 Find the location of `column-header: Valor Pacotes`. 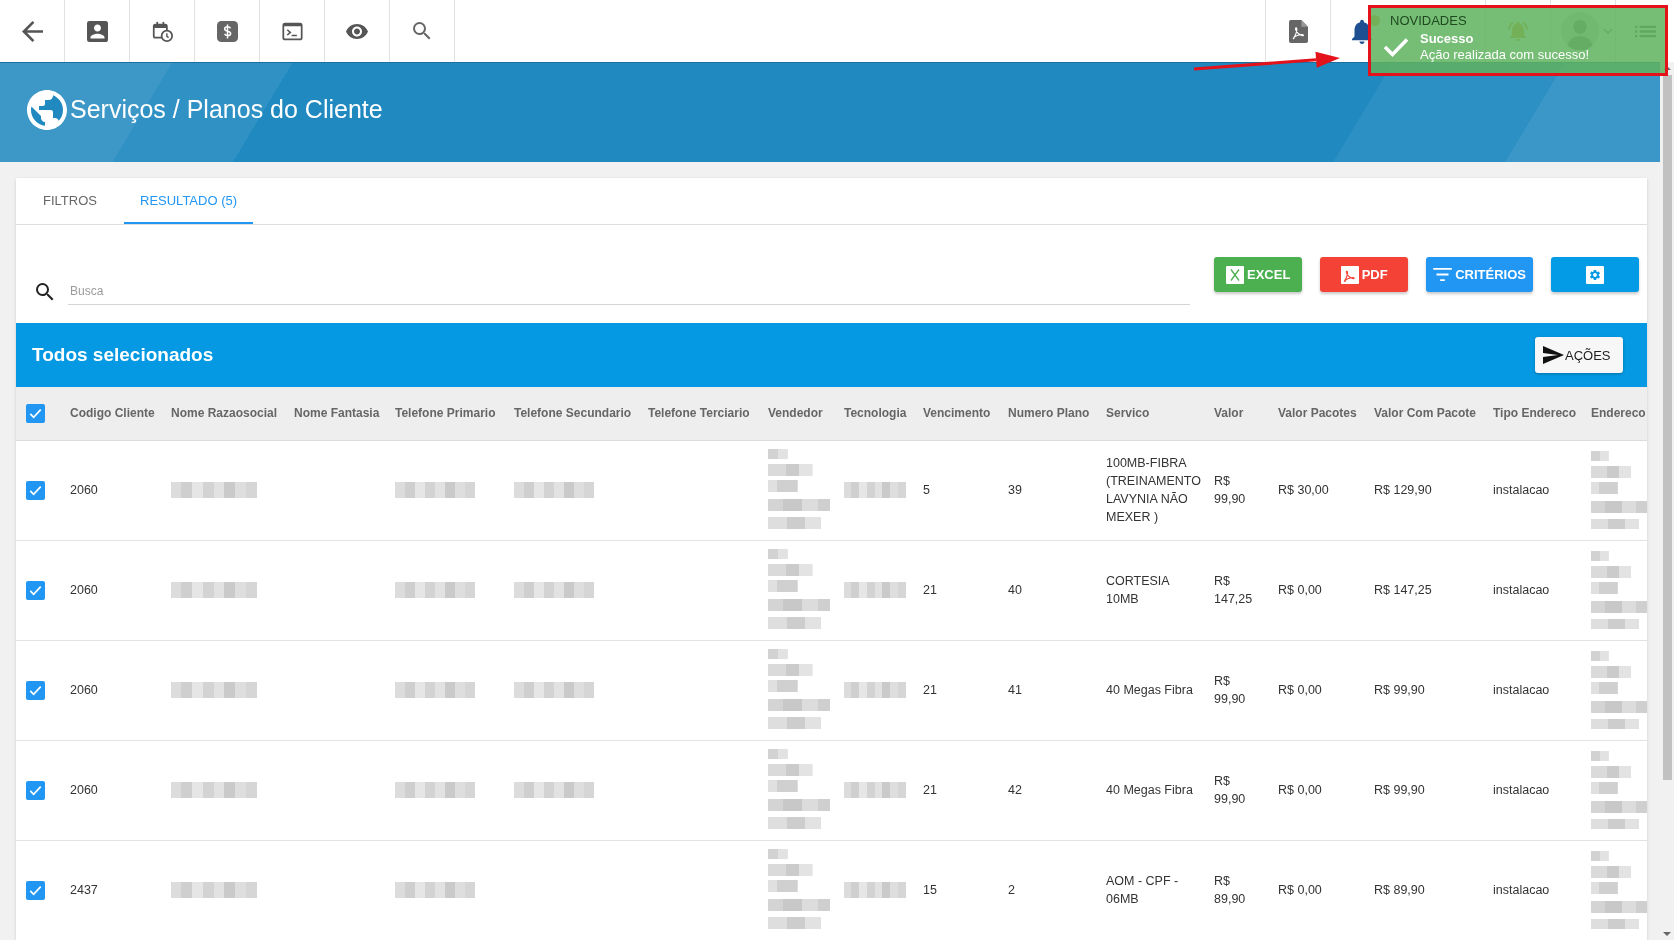

column-header: Valor Pacotes is located at coordinates (1317, 413).